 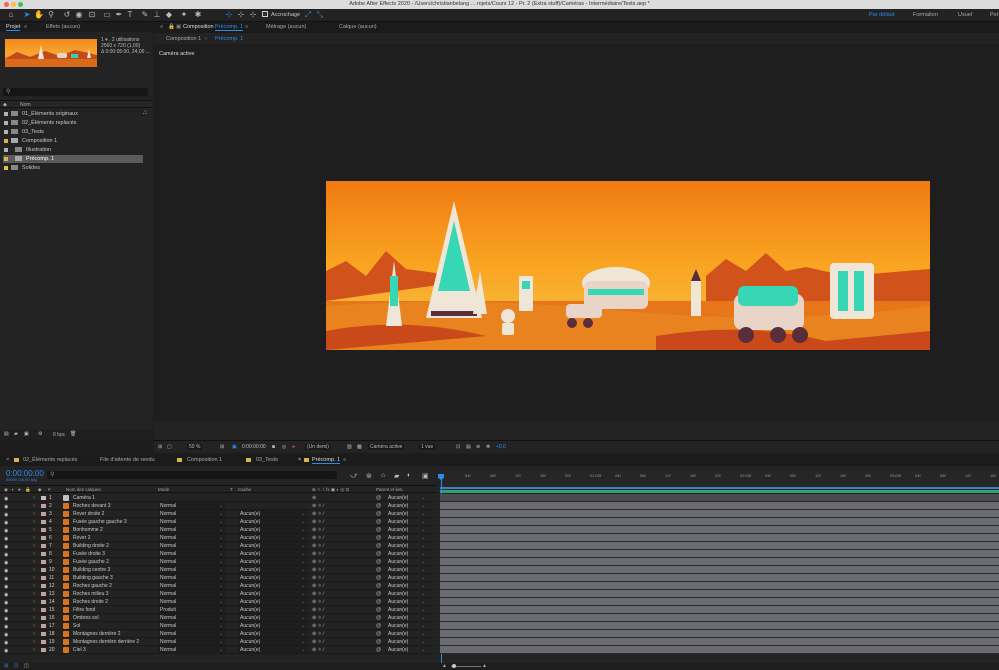 What do you see at coordinates (97, 634) in the screenshot?
I see `layer-name: Montagnes derrière 2` at bounding box center [97, 634].